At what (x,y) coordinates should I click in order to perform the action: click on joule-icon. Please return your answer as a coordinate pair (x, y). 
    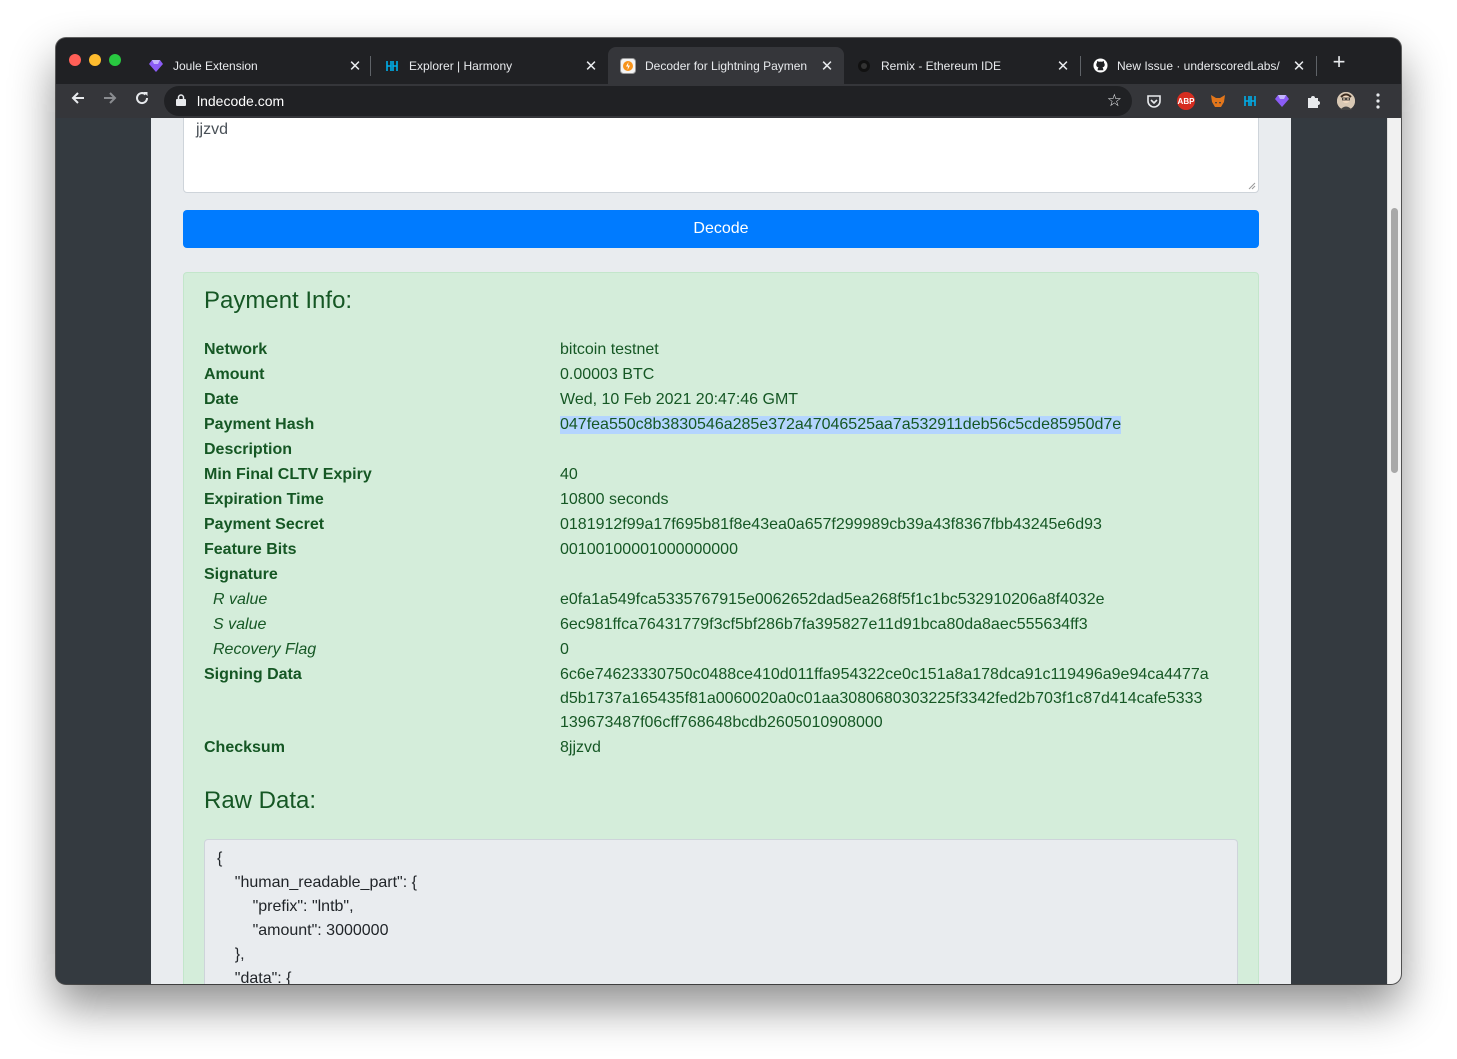
    Looking at the image, I should click on (1282, 101).